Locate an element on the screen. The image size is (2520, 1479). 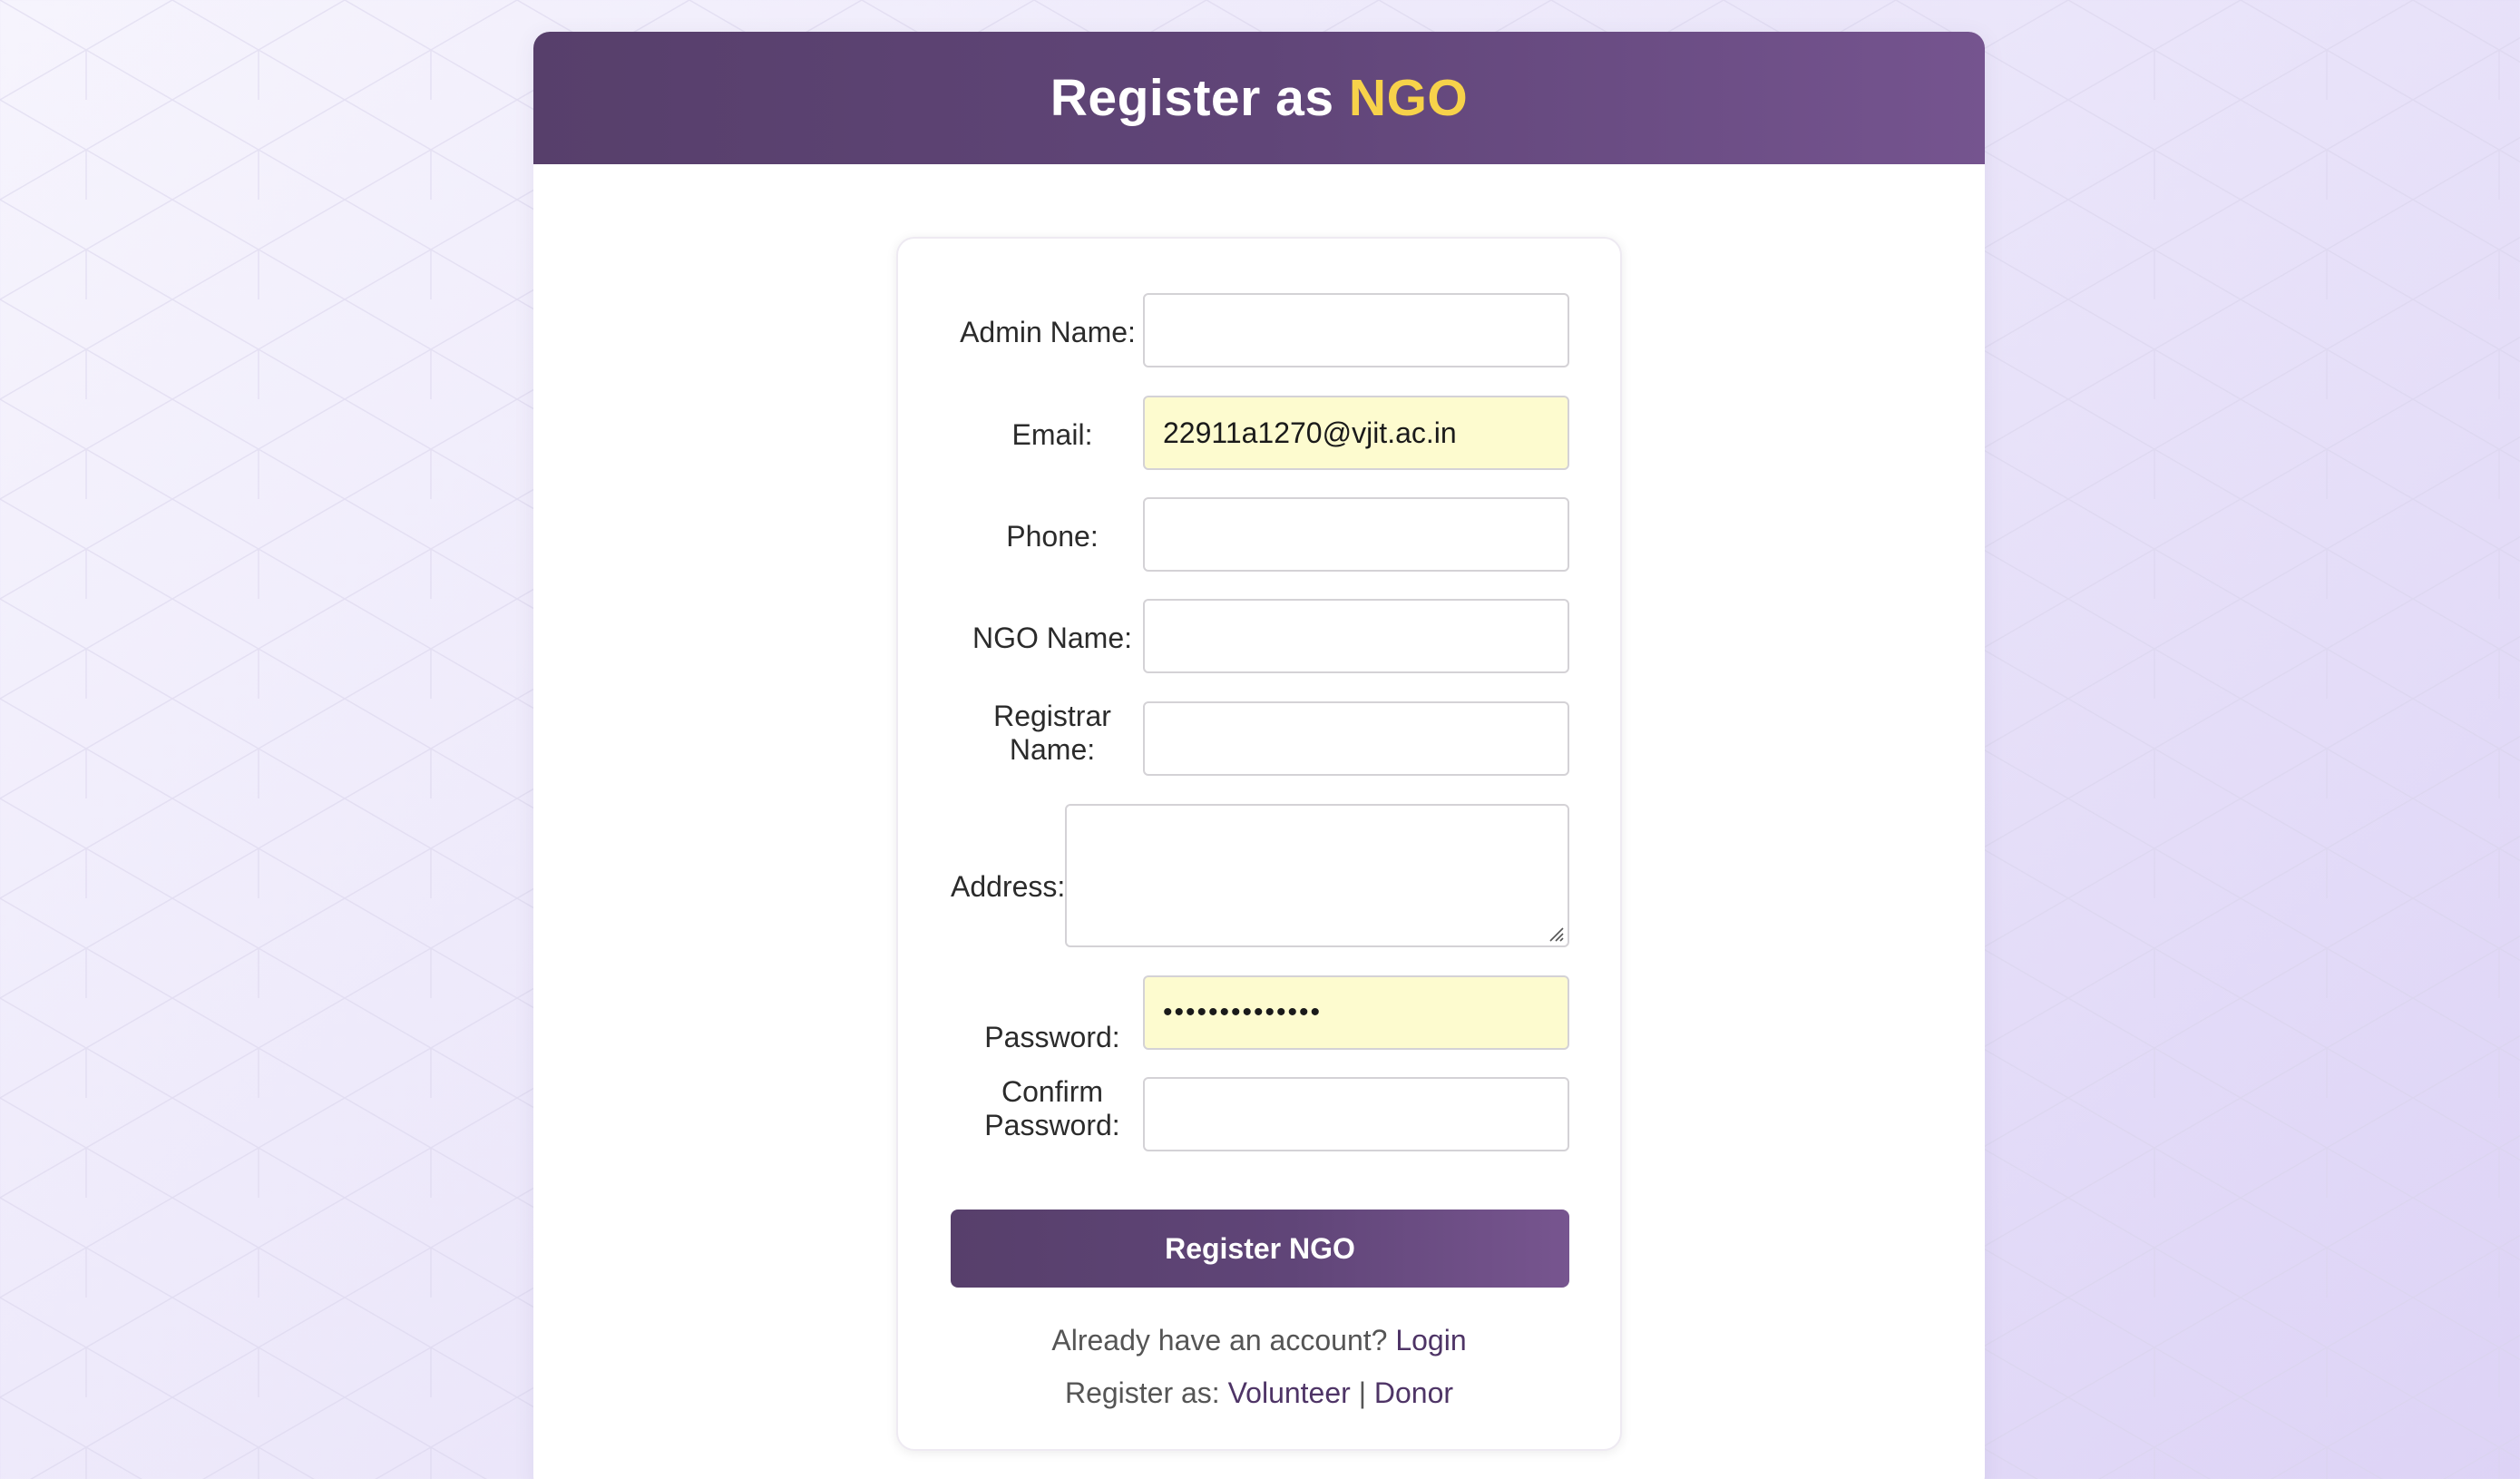
login-link: Login is located at coordinates (1431, 1340).